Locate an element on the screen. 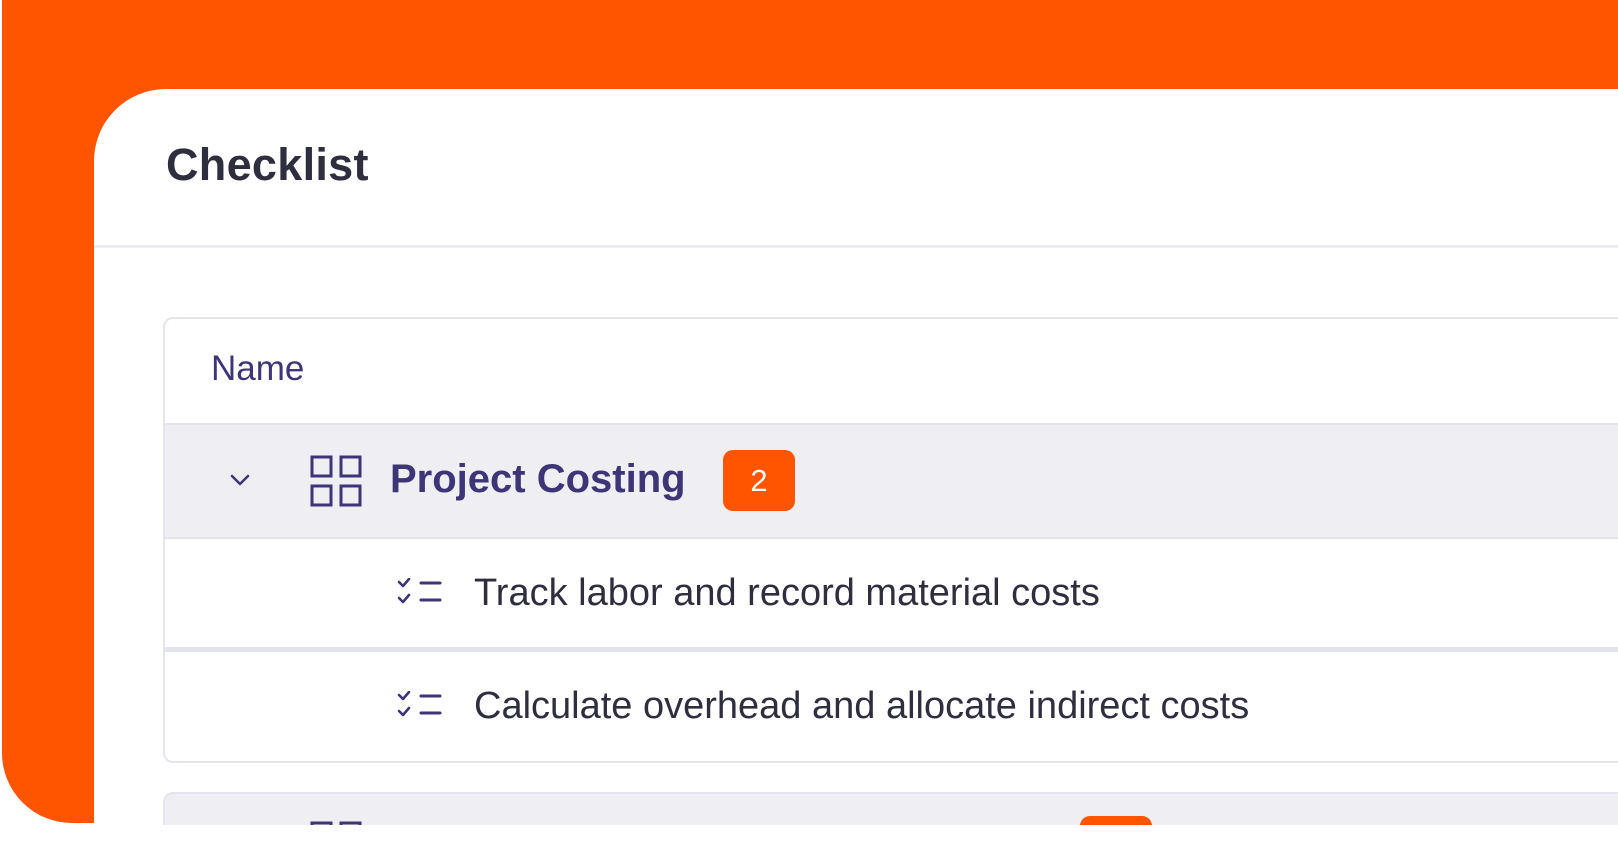 Image resolution: width=1618 pixels, height=851 pixels. task-label: Track labor and record material costs is located at coordinates (787, 593).